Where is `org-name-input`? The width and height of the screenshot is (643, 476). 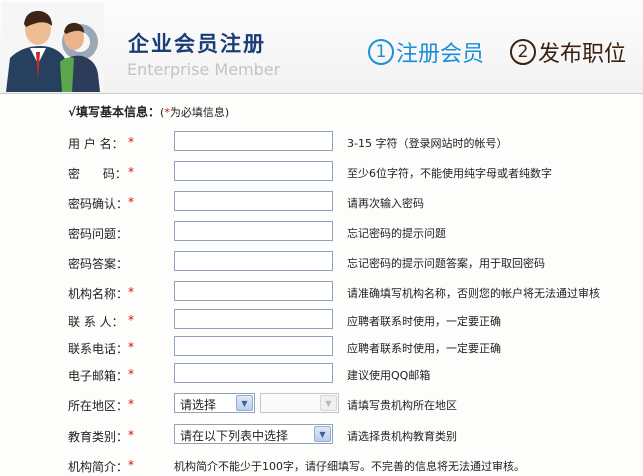
org-name-input is located at coordinates (253, 291).